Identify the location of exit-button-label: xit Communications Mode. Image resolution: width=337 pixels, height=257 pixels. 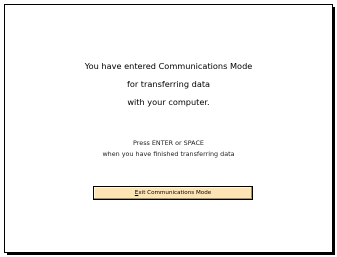
(175, 193).